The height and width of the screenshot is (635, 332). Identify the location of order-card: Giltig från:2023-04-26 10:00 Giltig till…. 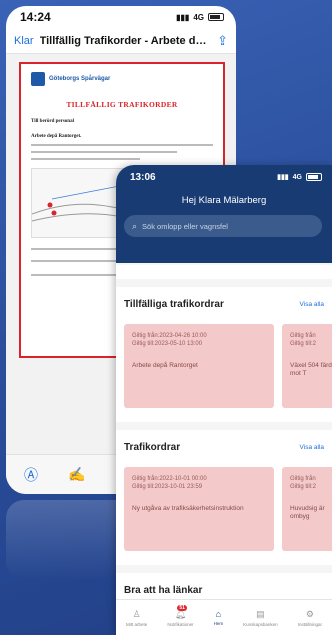
(199, 366).